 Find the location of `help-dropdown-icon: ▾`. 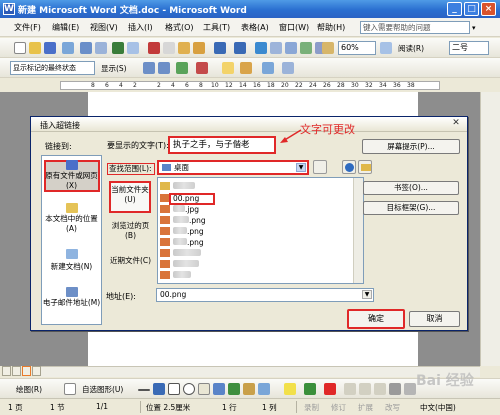

help-dropdown-icon: ▾ is located at coordinates (474, 28).